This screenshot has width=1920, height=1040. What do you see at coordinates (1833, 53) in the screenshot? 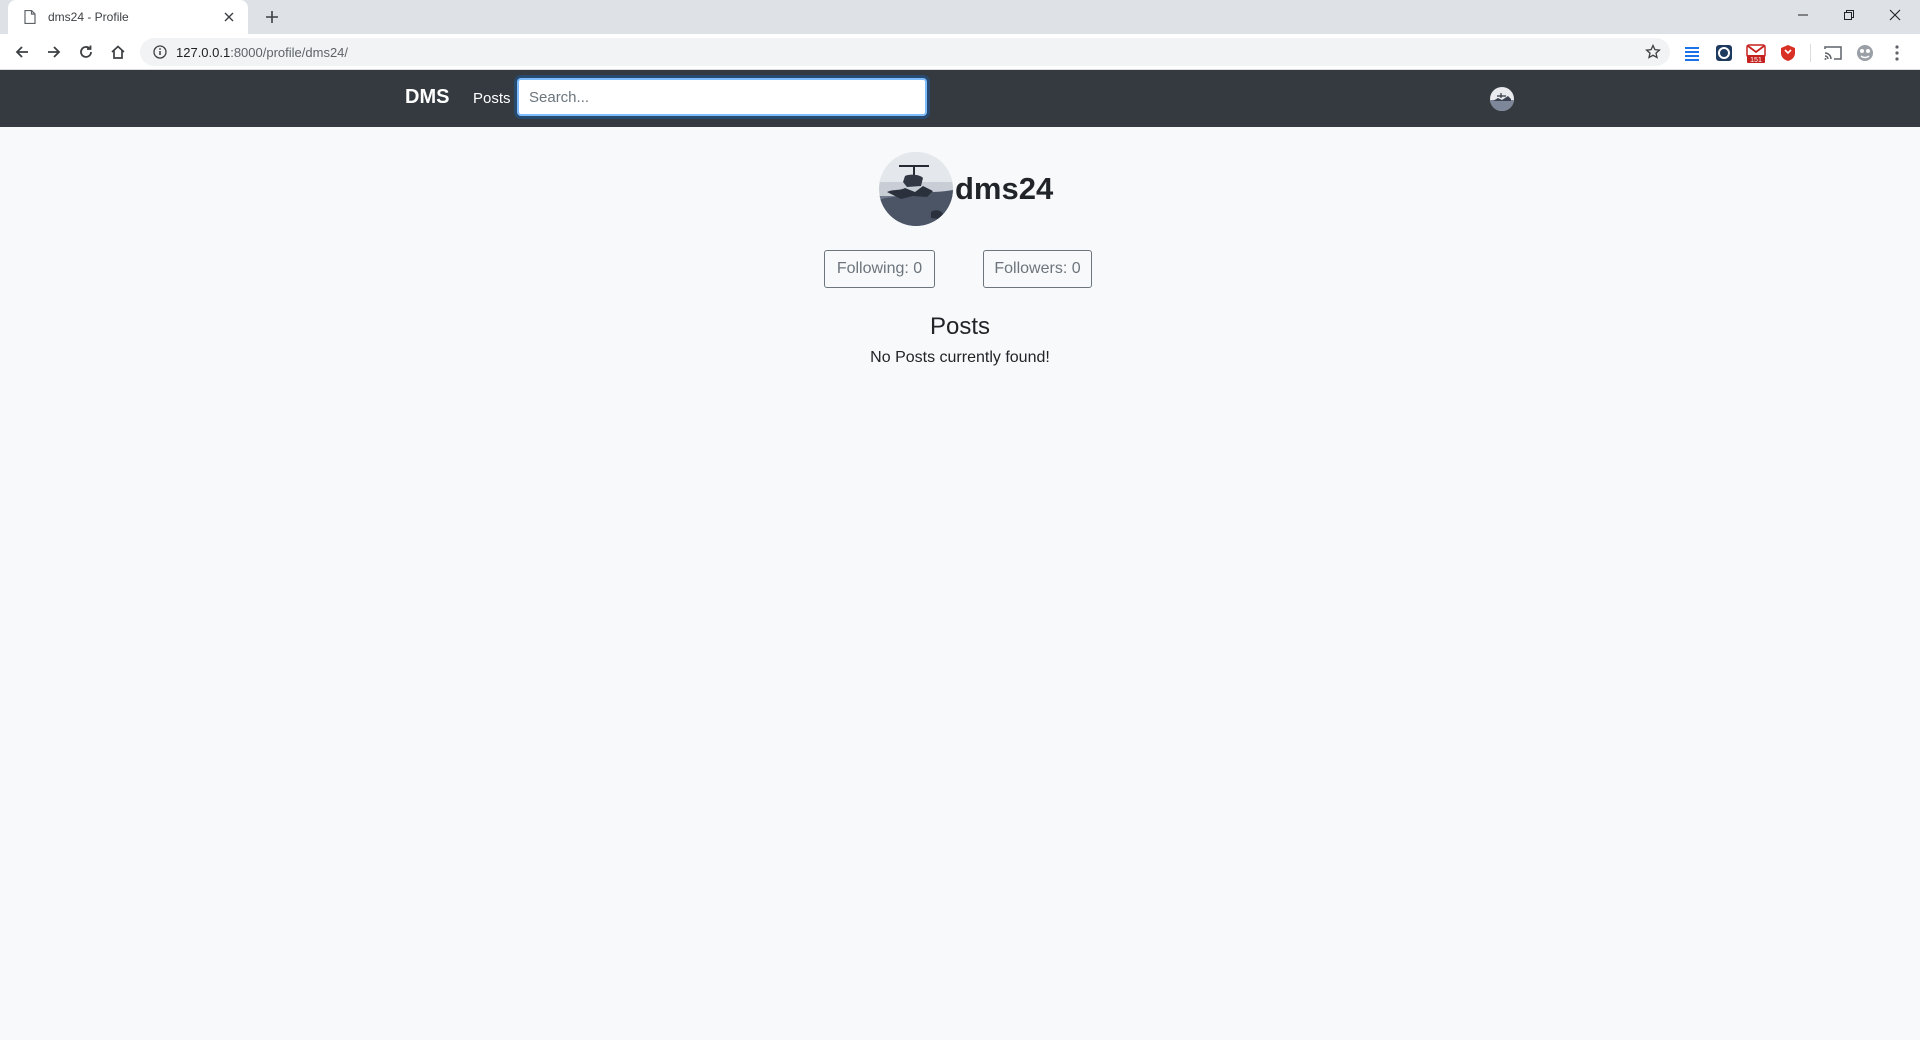
I see `cast-icon` at bounding box center [1833, 53].